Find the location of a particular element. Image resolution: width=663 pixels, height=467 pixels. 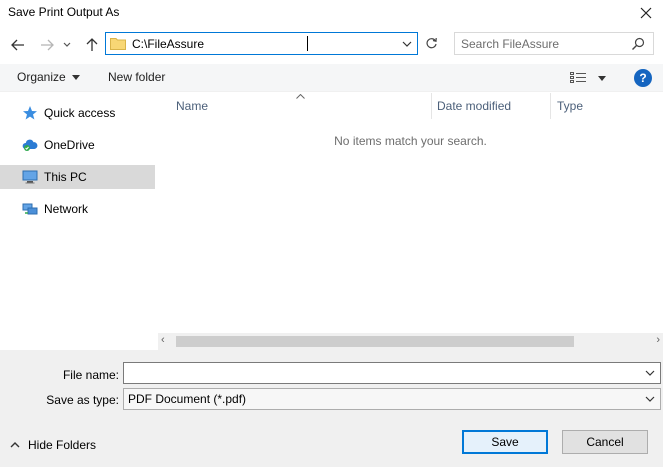

address-dropdown-button is located at coordinates (407, 44).